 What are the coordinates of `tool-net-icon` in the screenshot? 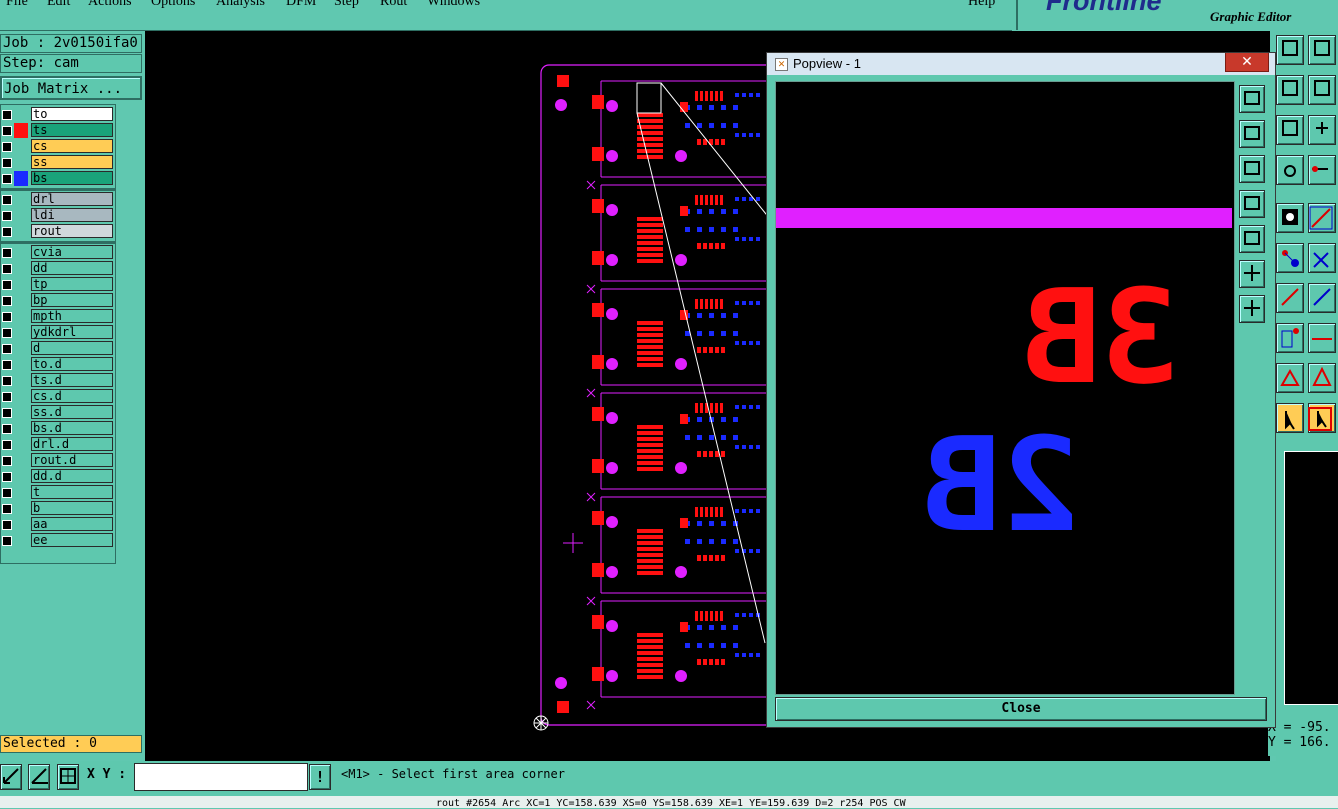 It's located at (1290, 258).